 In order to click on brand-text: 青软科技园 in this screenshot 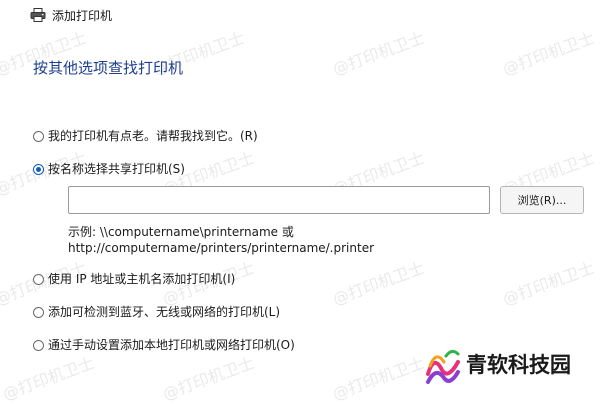, I will do `click(518, 365)`.